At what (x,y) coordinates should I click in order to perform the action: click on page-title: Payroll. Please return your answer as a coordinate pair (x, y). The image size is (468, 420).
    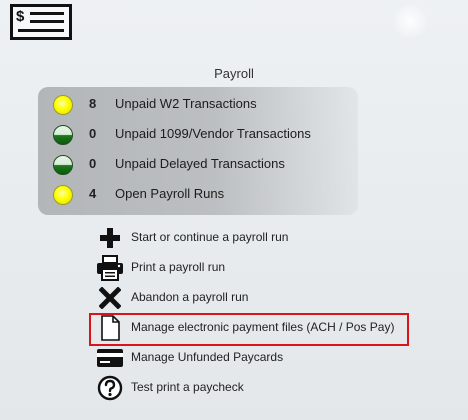
    Looking at the image, I should click on (234, 73).